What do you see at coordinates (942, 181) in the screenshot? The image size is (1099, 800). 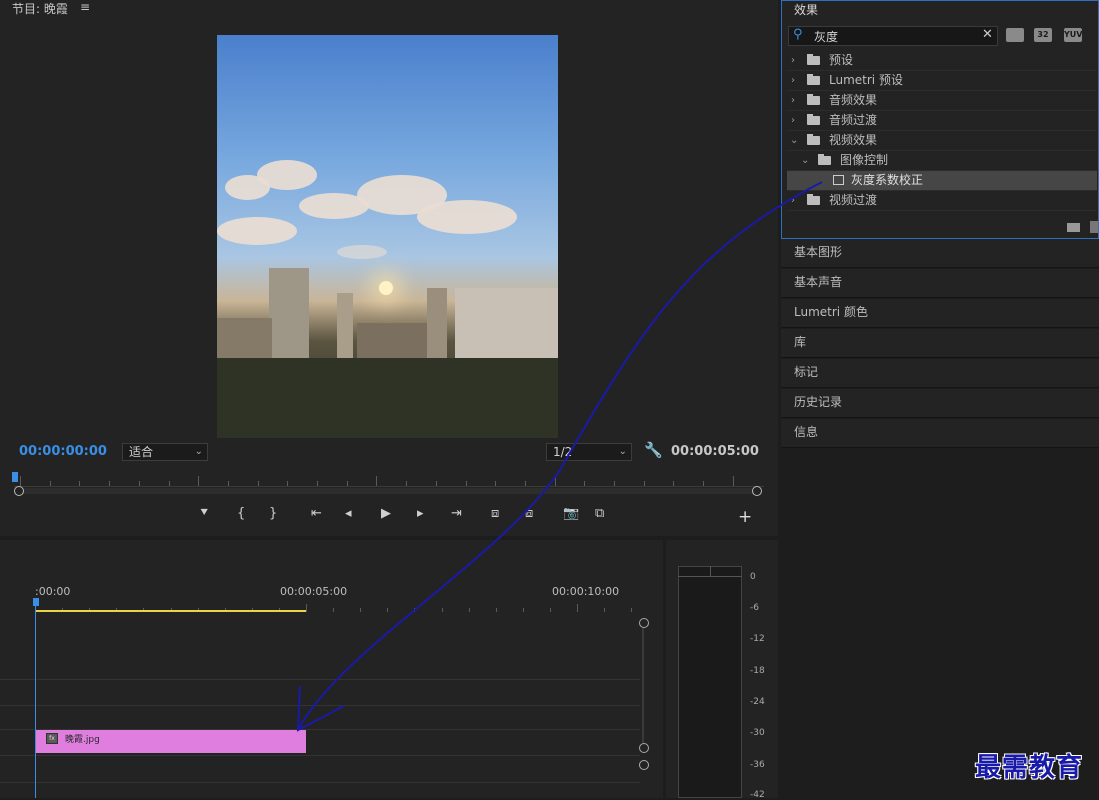 I see `tree-item-gamma-correction: 灰度系数校正` at bounding box center [942, 181].